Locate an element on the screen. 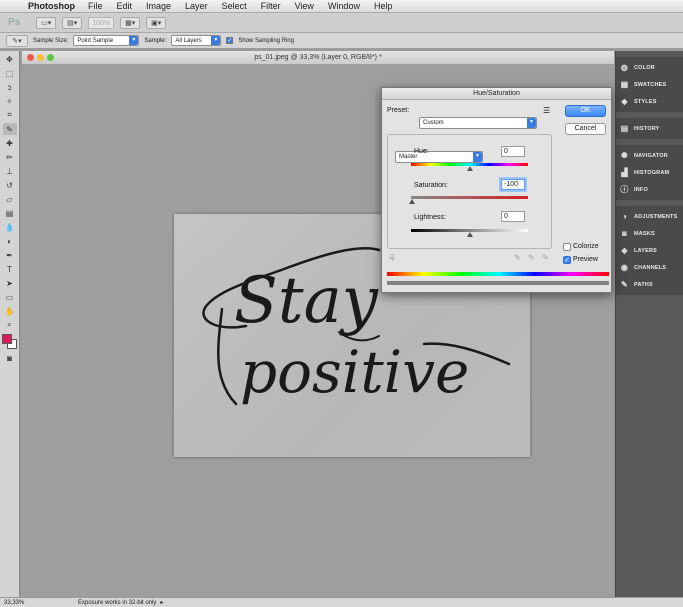 The width and height of the screenshot is (683, 607). eraser-tool-icon: ▱ is located at coordinates (10, 199).